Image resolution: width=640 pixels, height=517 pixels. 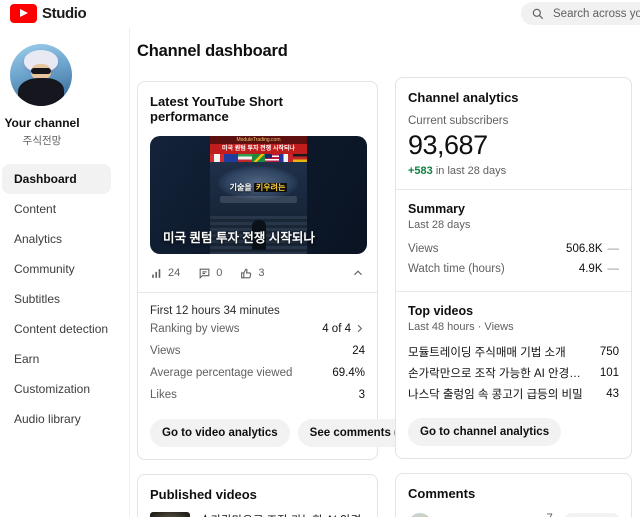 What do you see at coordinates (553, 515) in the screenshot?
I see `comment-time: · 7 hours ago` at bounding box center [553, 515].